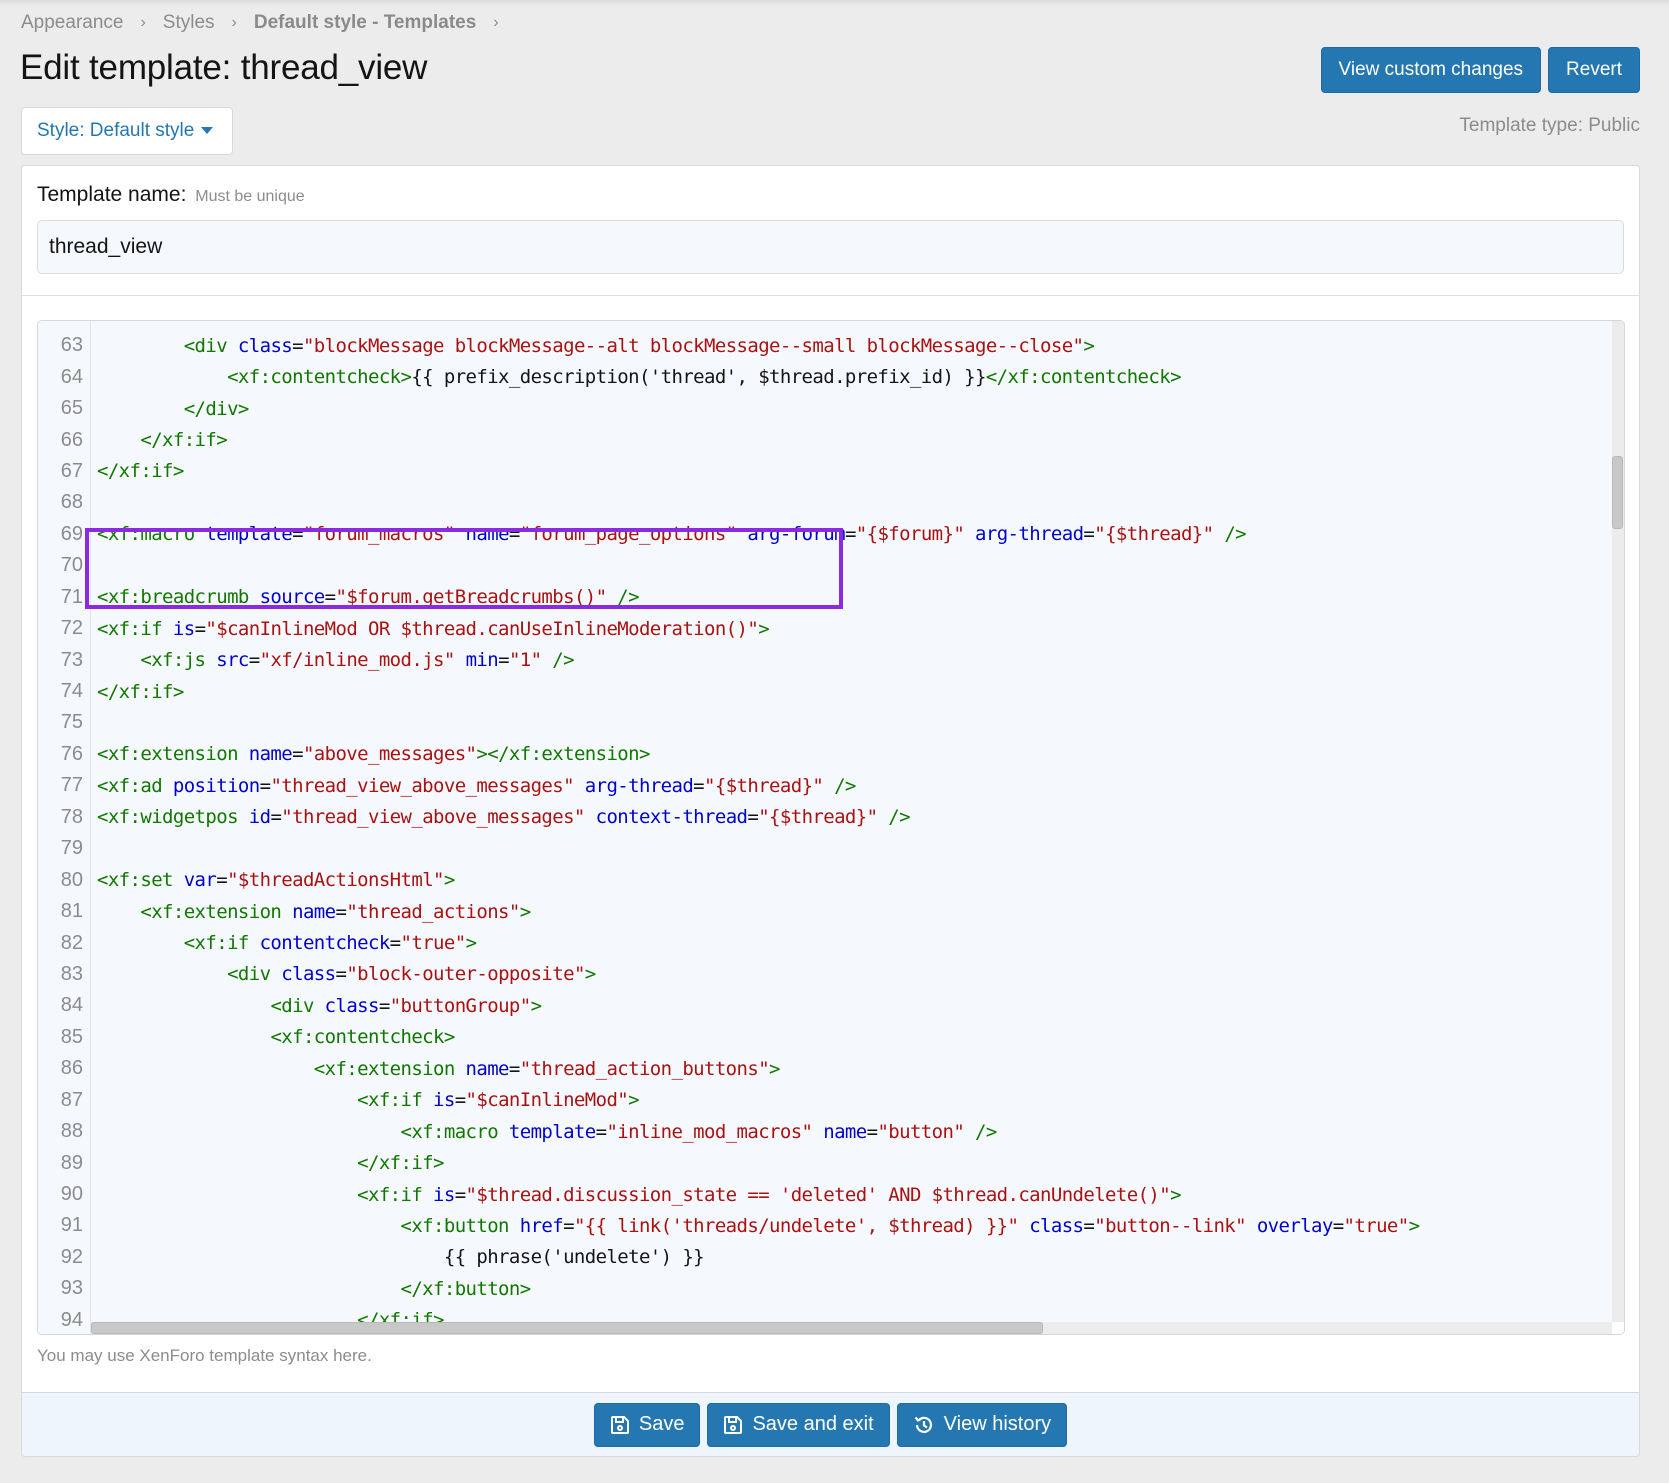 The image size is (1669, 1483). I want to click on code-token-str: "thread_action_buttons", so click(644, 1068).